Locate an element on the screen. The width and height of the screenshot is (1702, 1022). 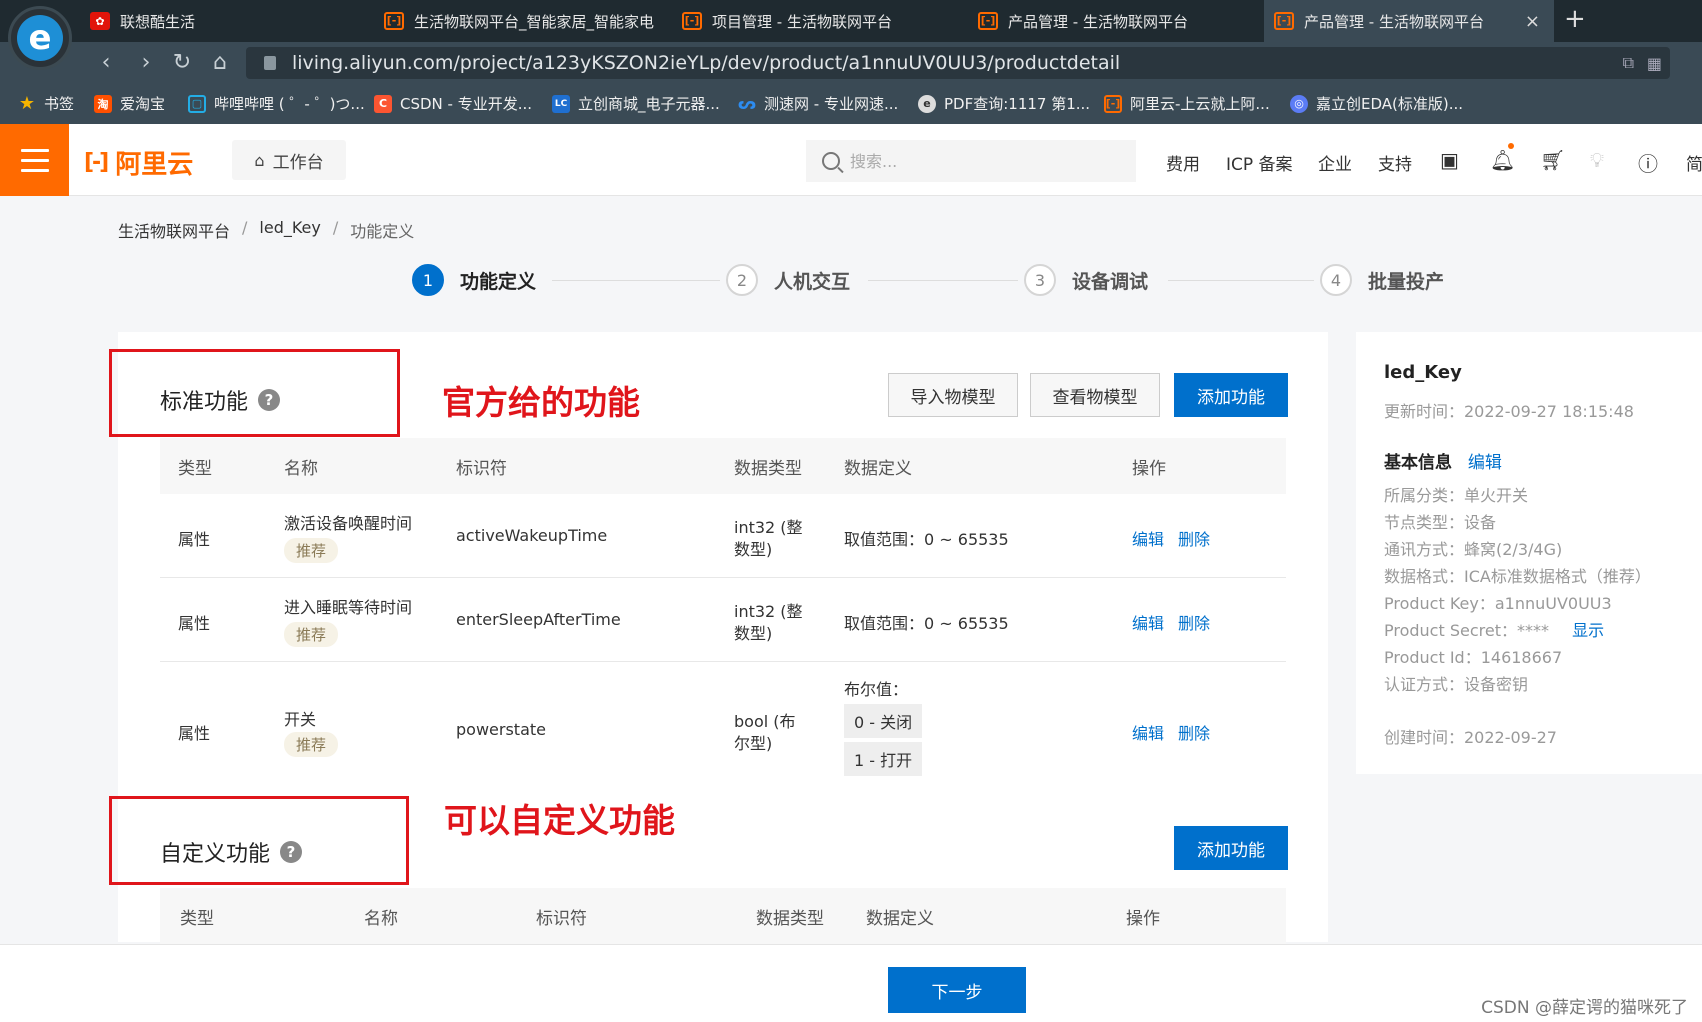
basic-info-header: 基本信息 编辑 is located at coordinates (1443, 463).